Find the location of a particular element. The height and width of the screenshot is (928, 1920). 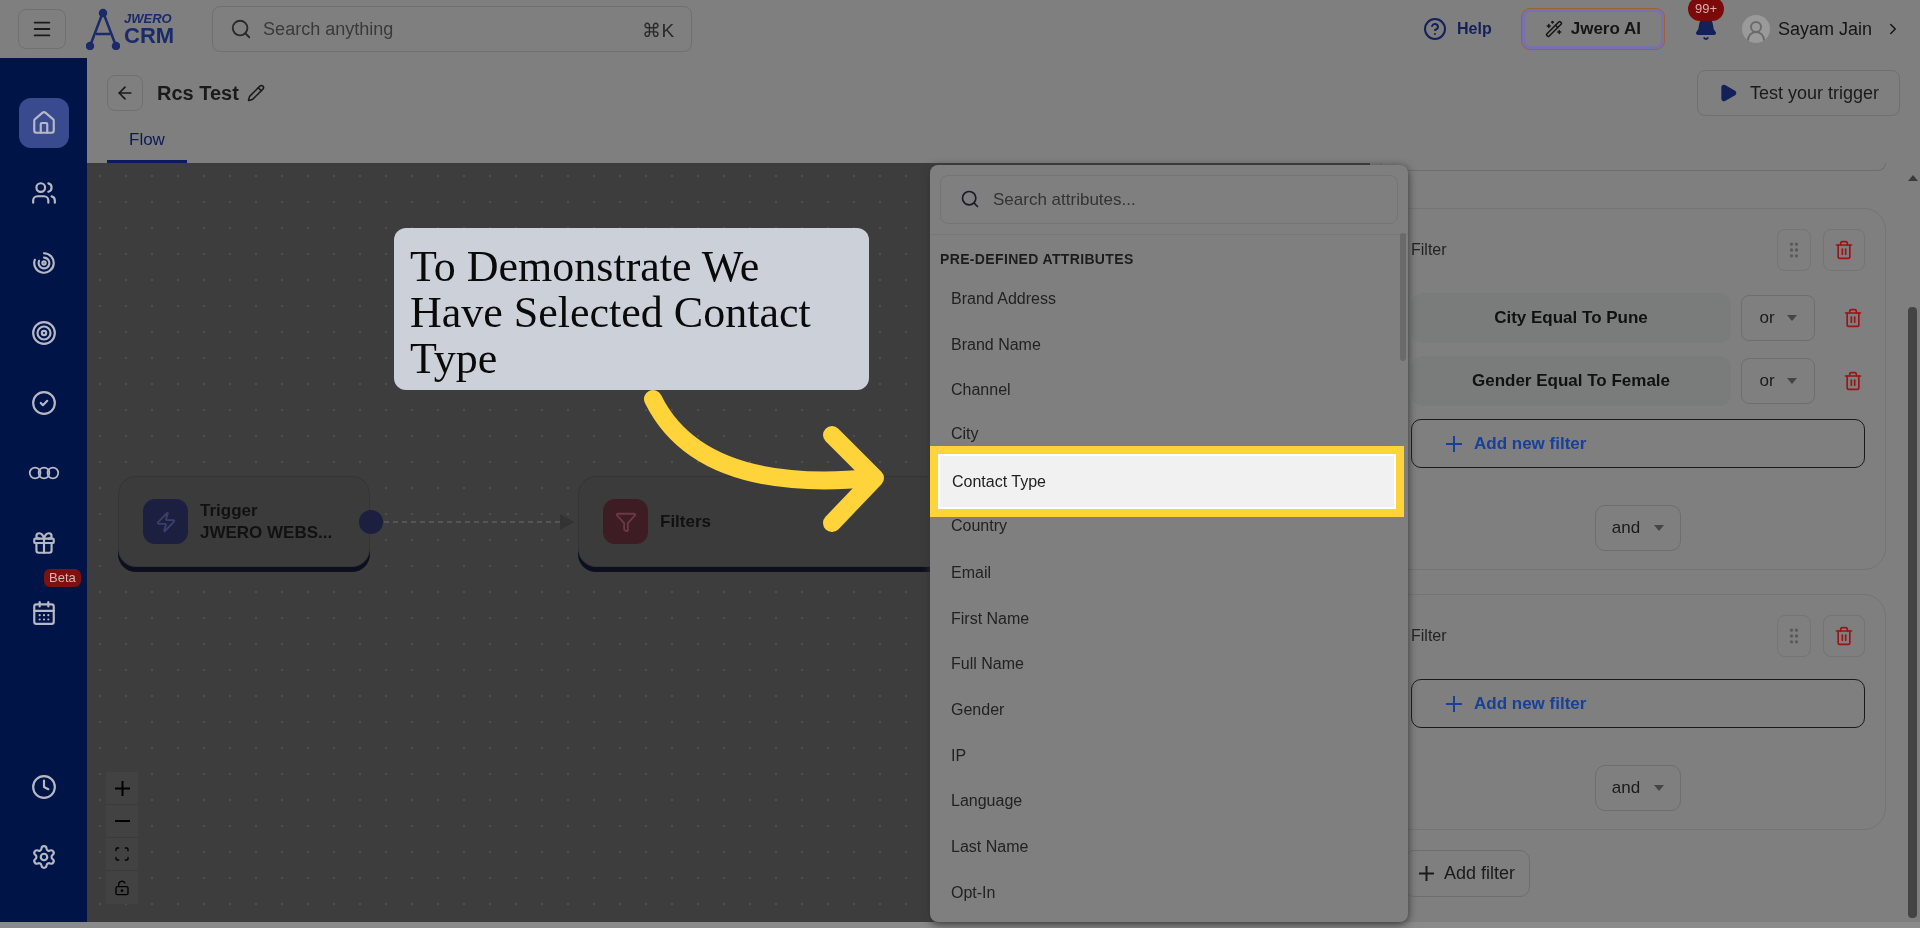

notification-badge: 99+ is located at coordinates (1705, 10).